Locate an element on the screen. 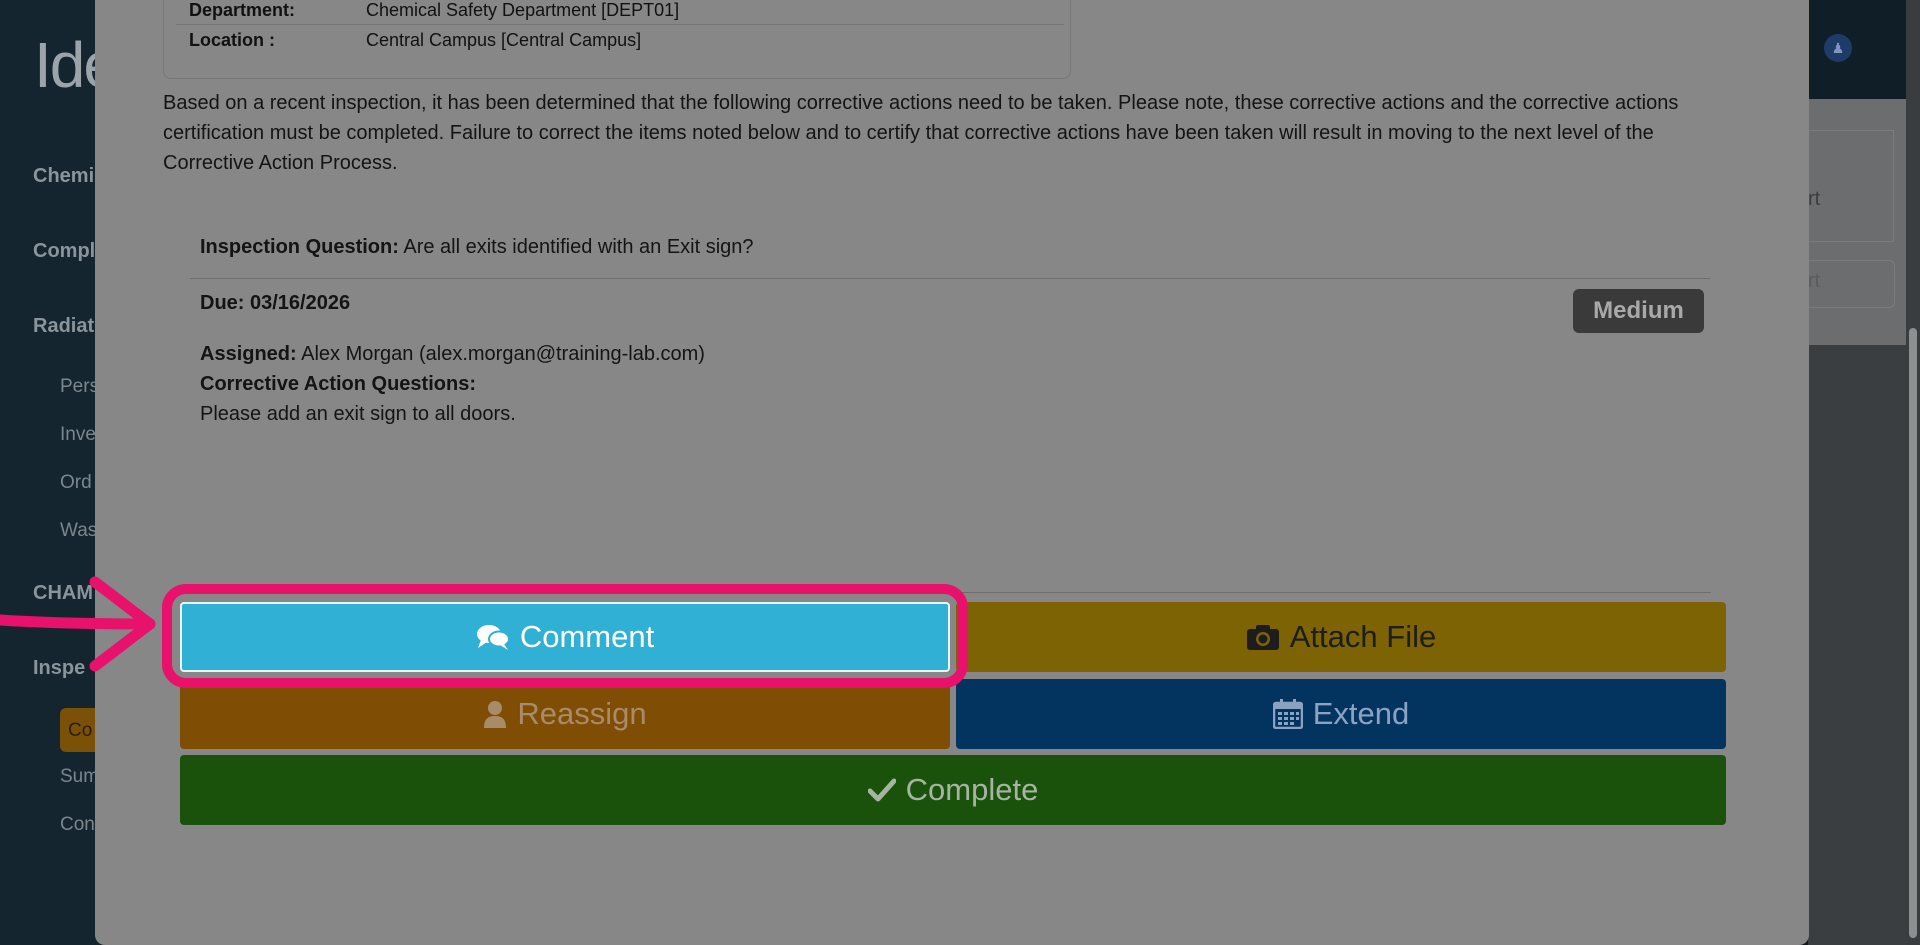  due-date: Due: 03/16/2026 is located at coordinates (275, 303).